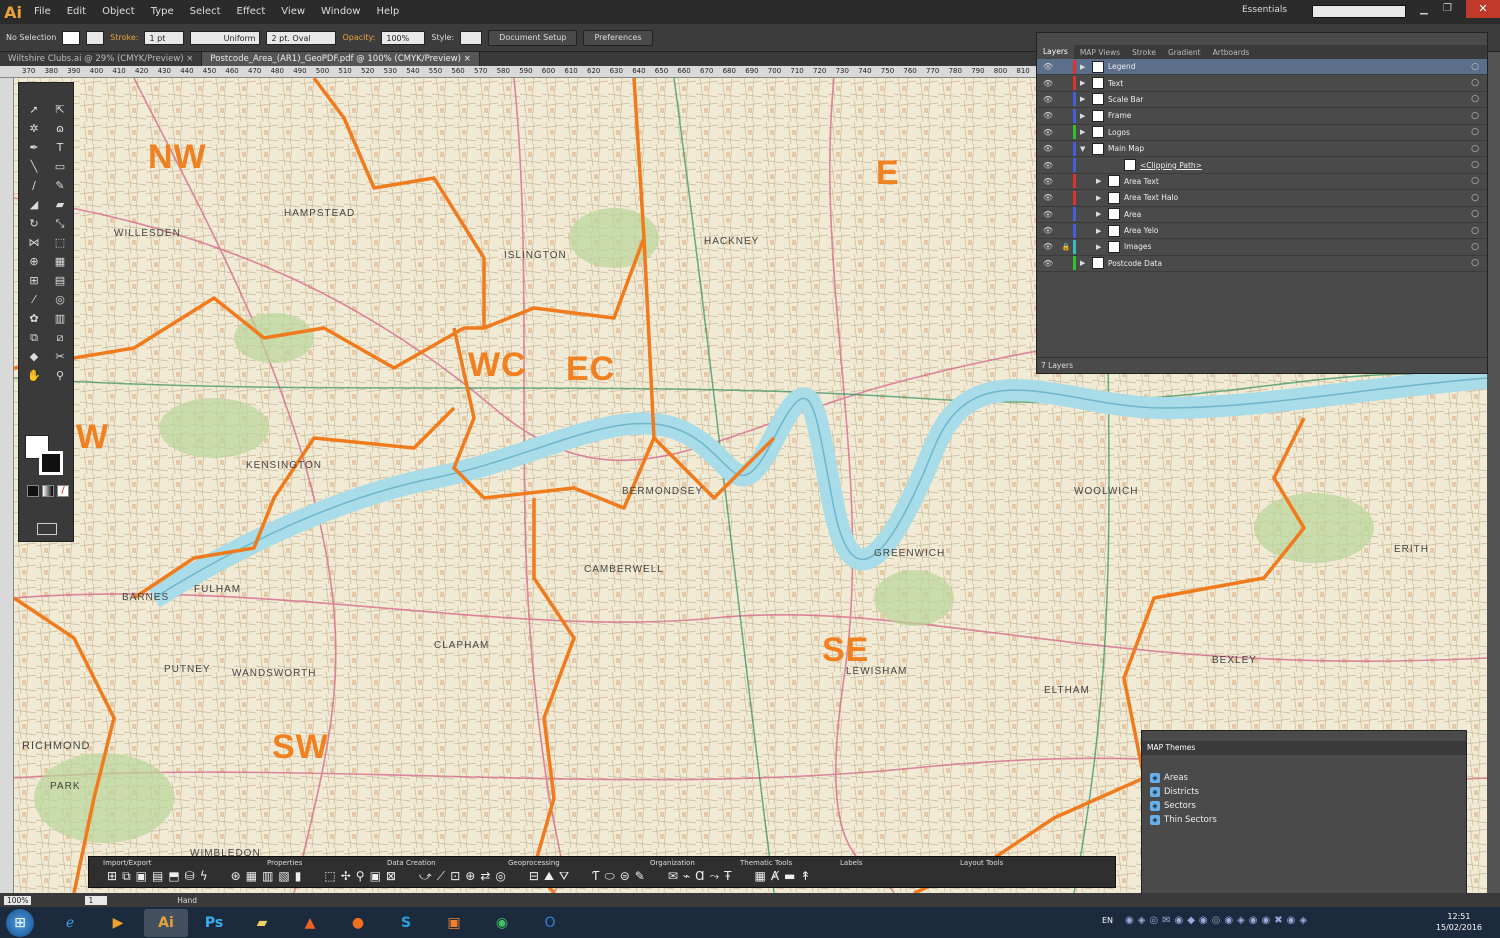  Describe the element at coordinates (340, 12) in the screenshot. I see `menu-window: Window` at that location.